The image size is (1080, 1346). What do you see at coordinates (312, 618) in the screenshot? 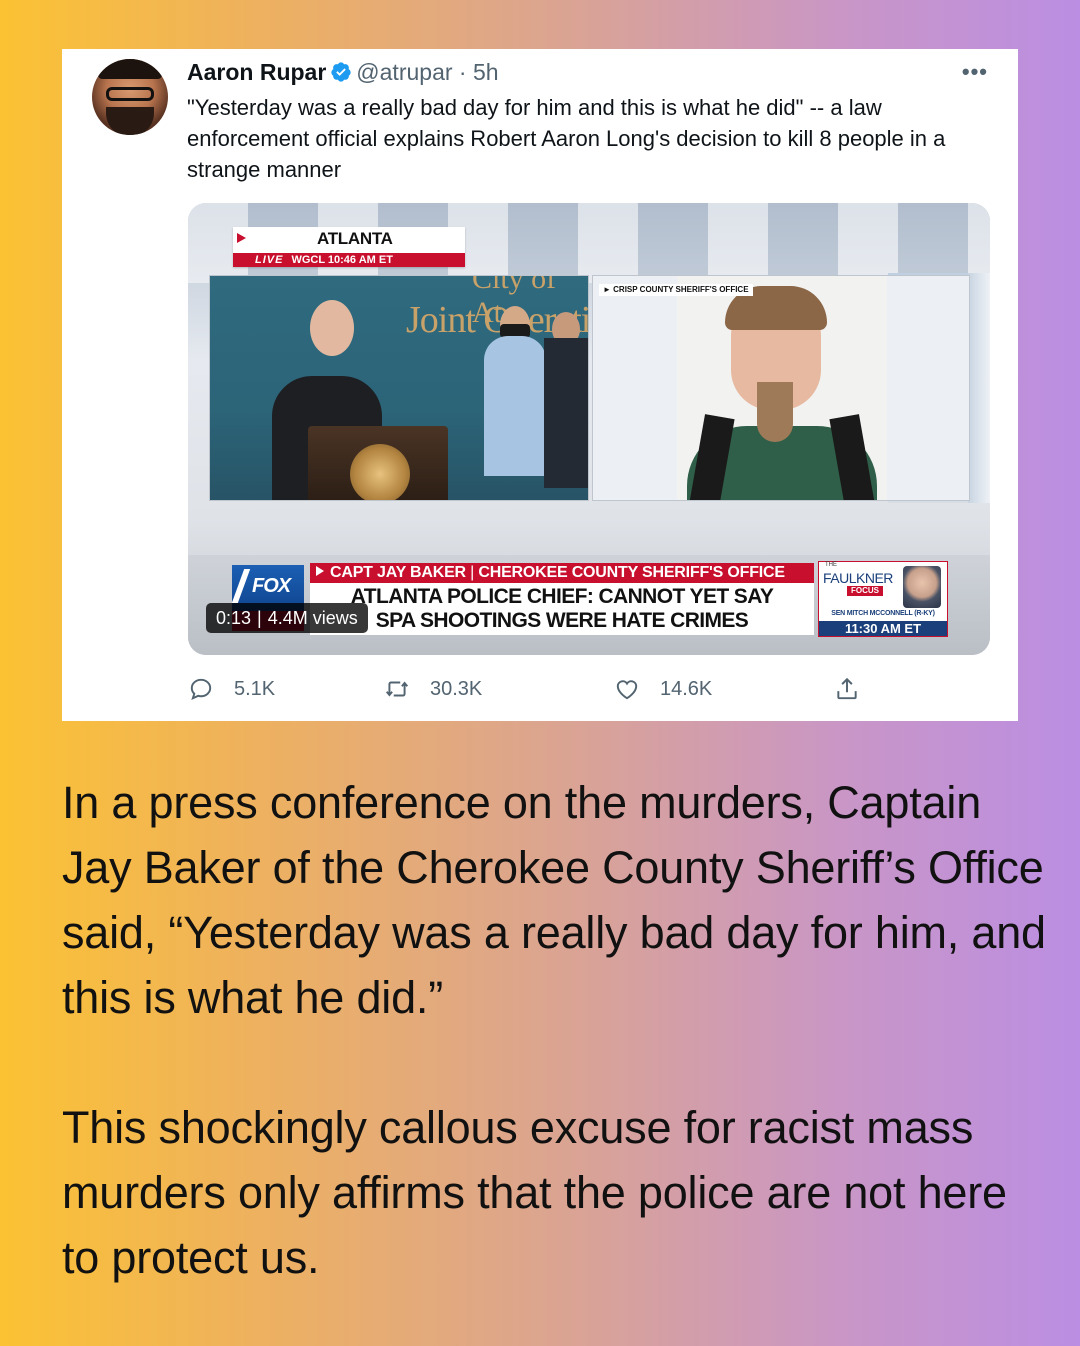
I see `video-views: 4.4M views` at bounding box center [312, 618].